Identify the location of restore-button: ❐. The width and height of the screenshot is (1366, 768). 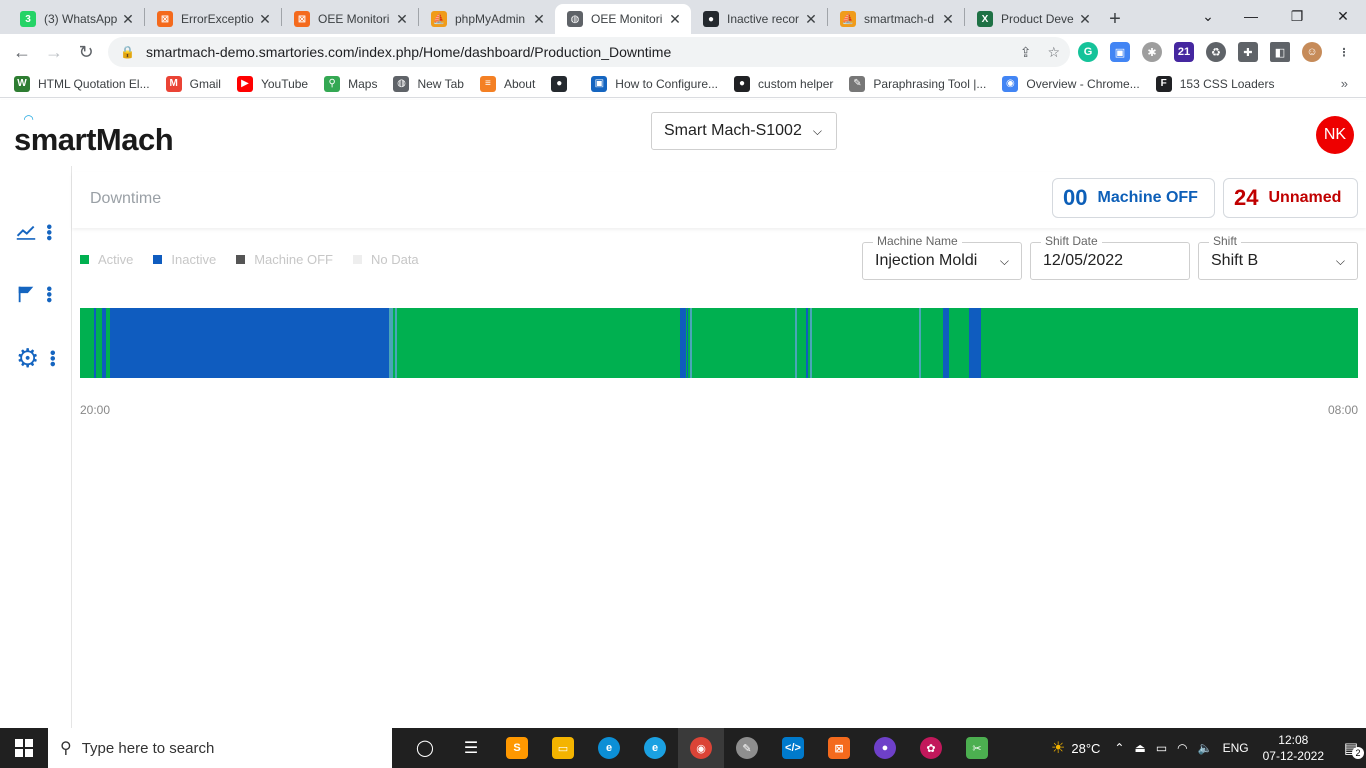
(1297, 16).